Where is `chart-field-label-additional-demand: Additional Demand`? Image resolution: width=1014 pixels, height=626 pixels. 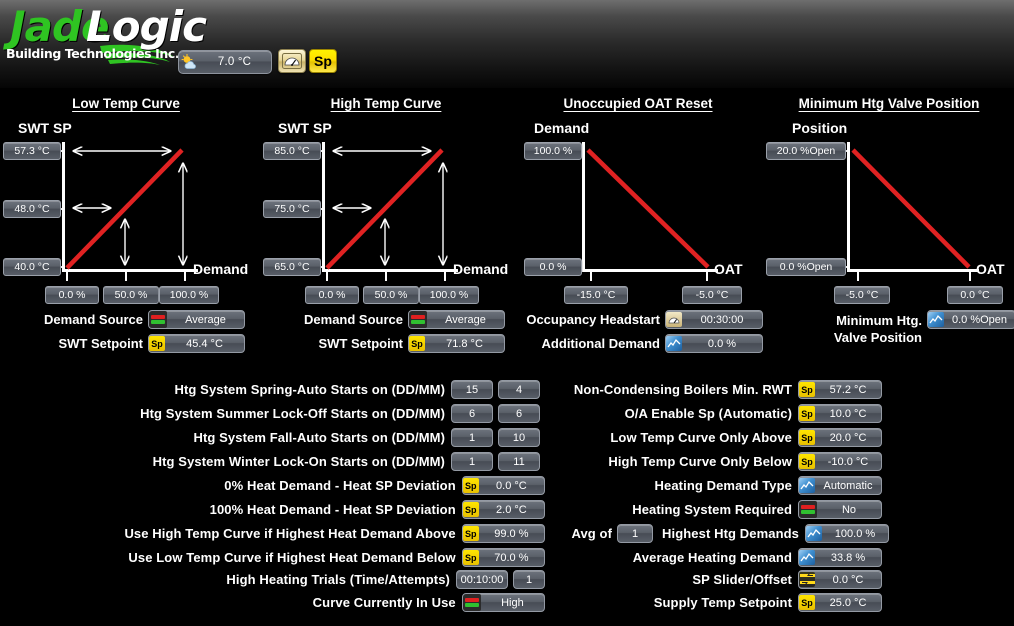 chart-field-label-additional-demand: Additional Demand is located at coordinates (600, 343).